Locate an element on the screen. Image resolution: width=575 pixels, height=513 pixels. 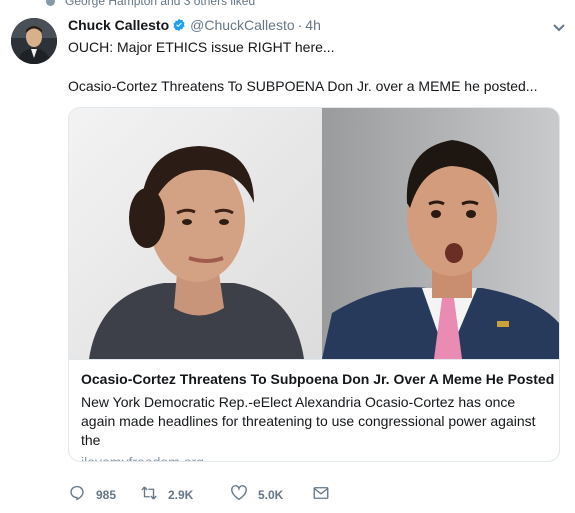
like-button: 5.0K is located at coordinates (271, 494).